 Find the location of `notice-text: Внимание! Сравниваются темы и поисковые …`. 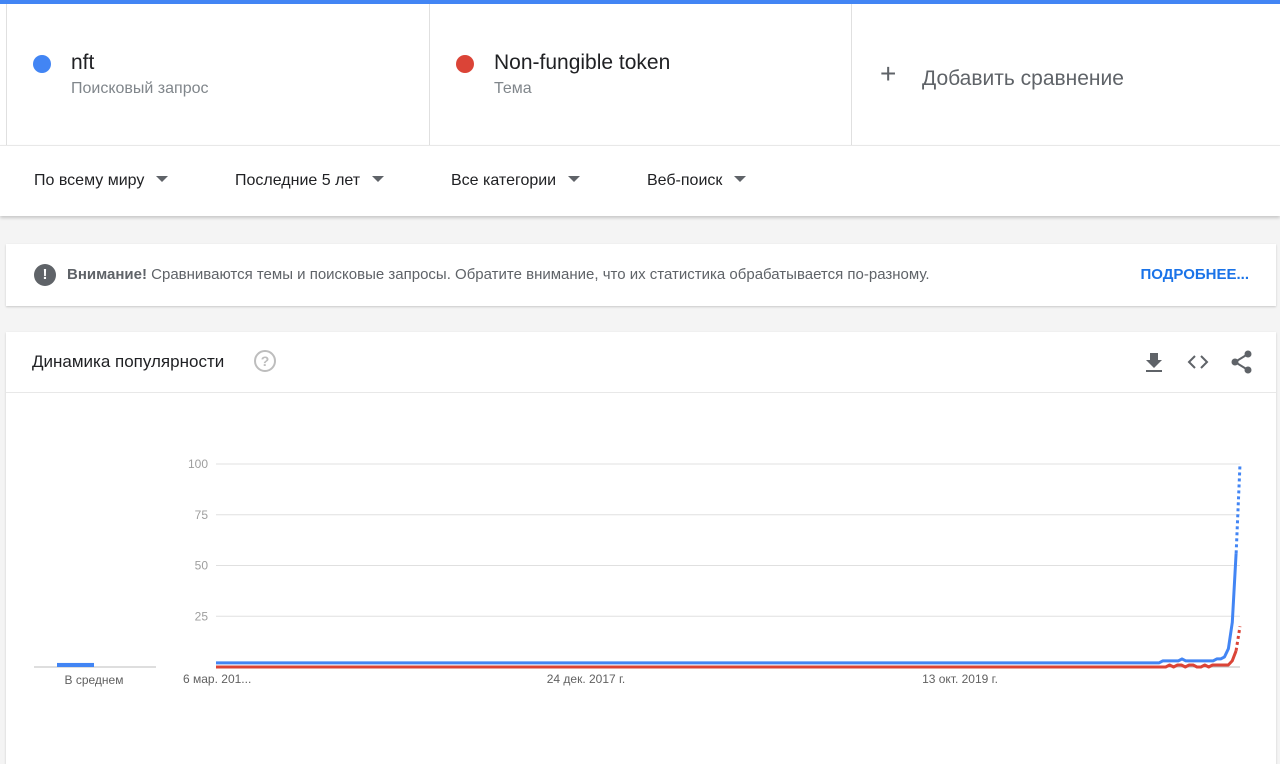

notice-text: Внимание! Сравниваются темы и поисковые … is located at coordinates (498, 274).